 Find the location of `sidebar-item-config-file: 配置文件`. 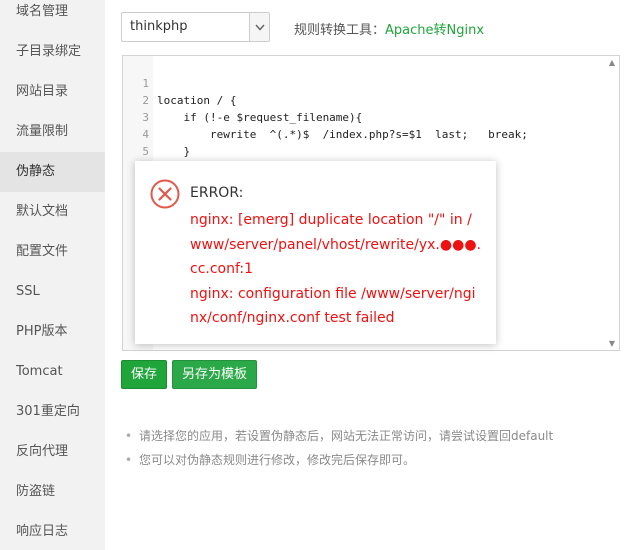

sidebar-item-config-file: 配置文件 is located at coordinates (52, 252).